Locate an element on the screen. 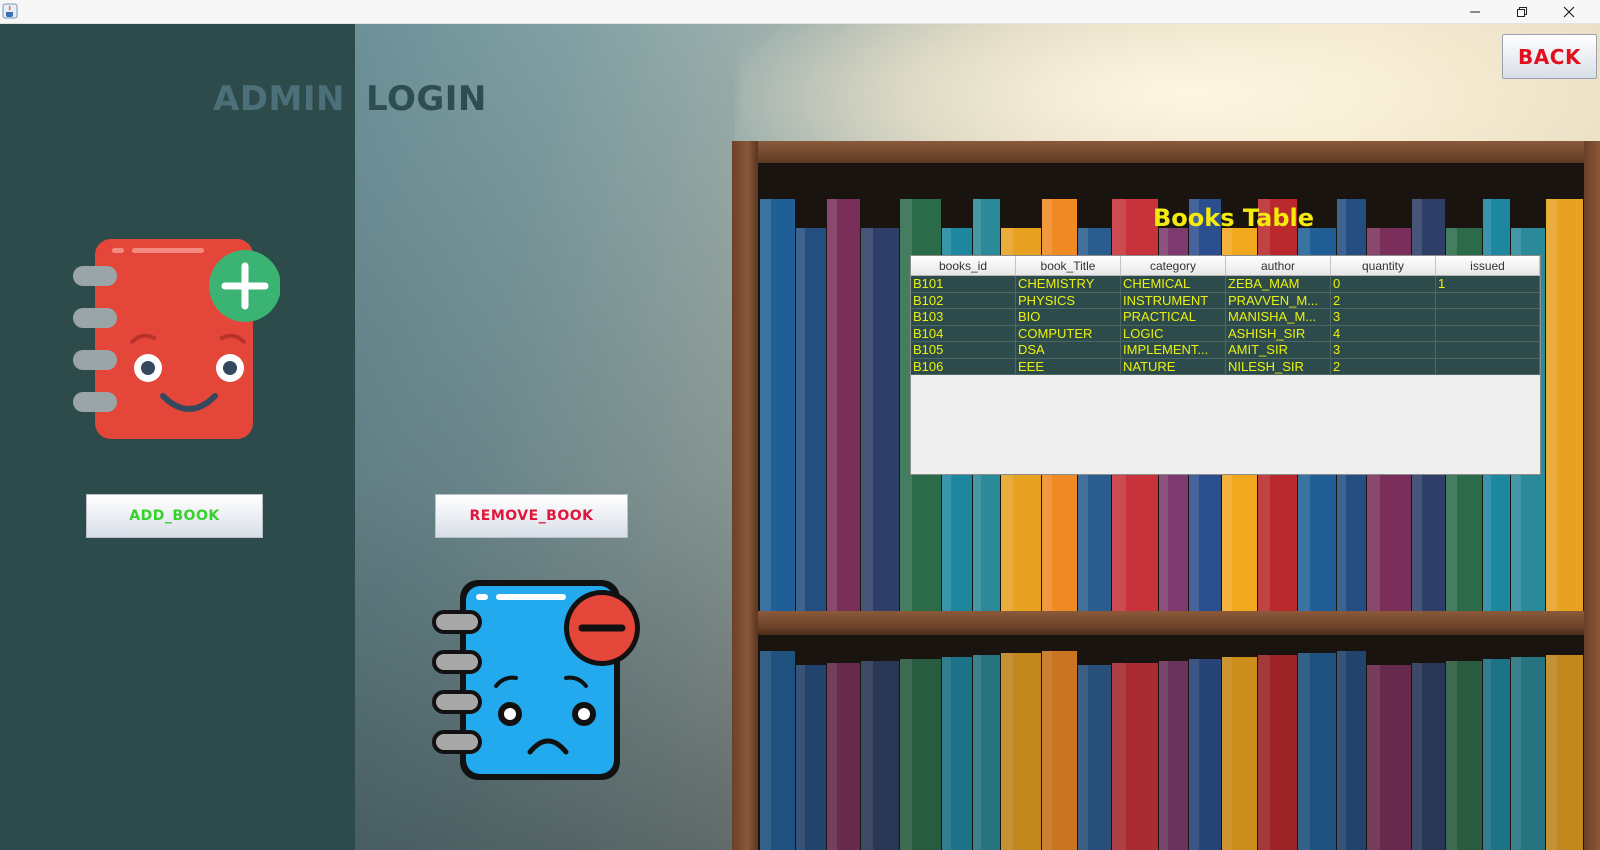  cell-category: PRACTICAL is located at coordinates (1173, 317).